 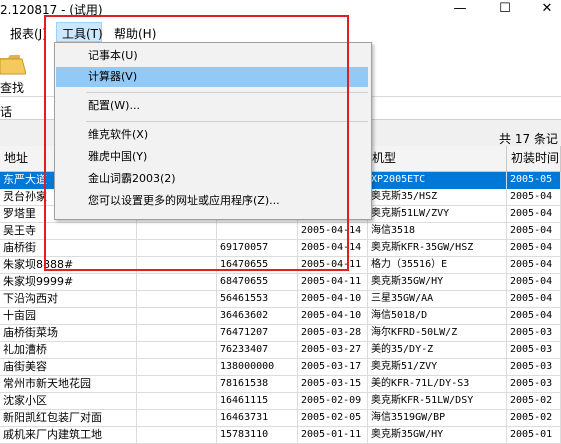 I want to click on table-cell: 奥克斯51LW/ZVY, so click(x=437, y=214).